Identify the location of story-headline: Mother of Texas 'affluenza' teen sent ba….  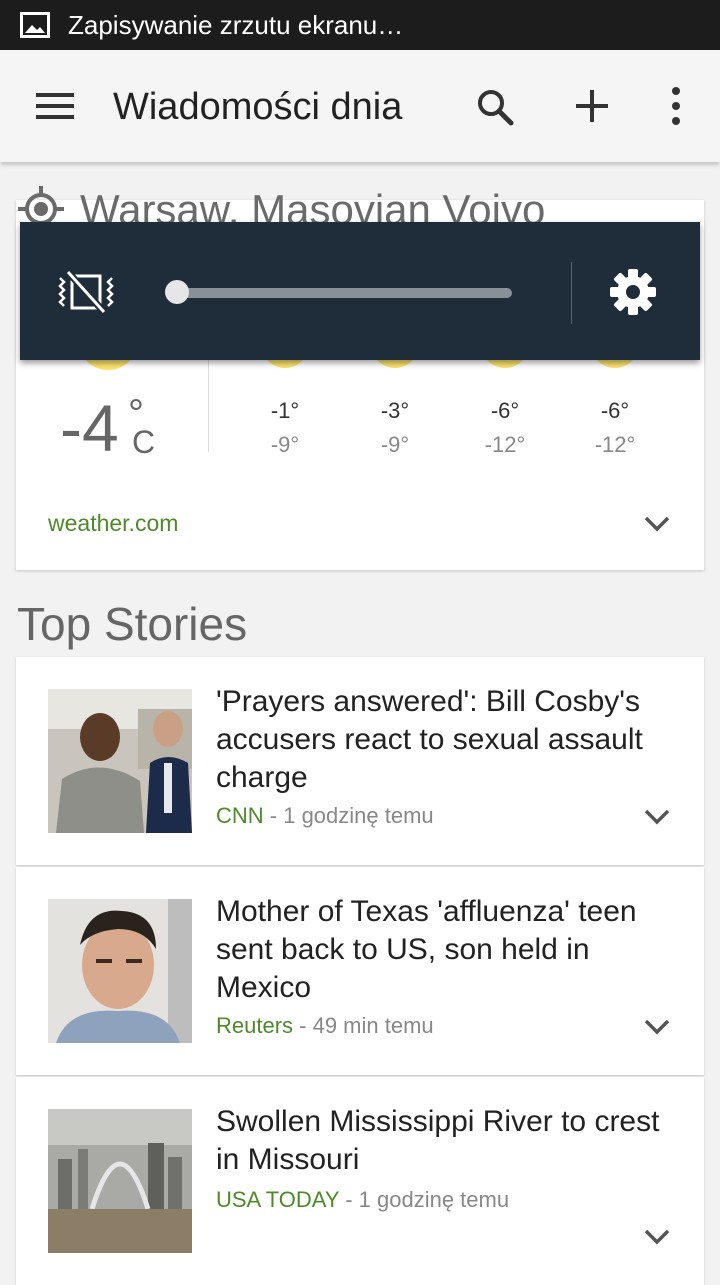
(446, 950).